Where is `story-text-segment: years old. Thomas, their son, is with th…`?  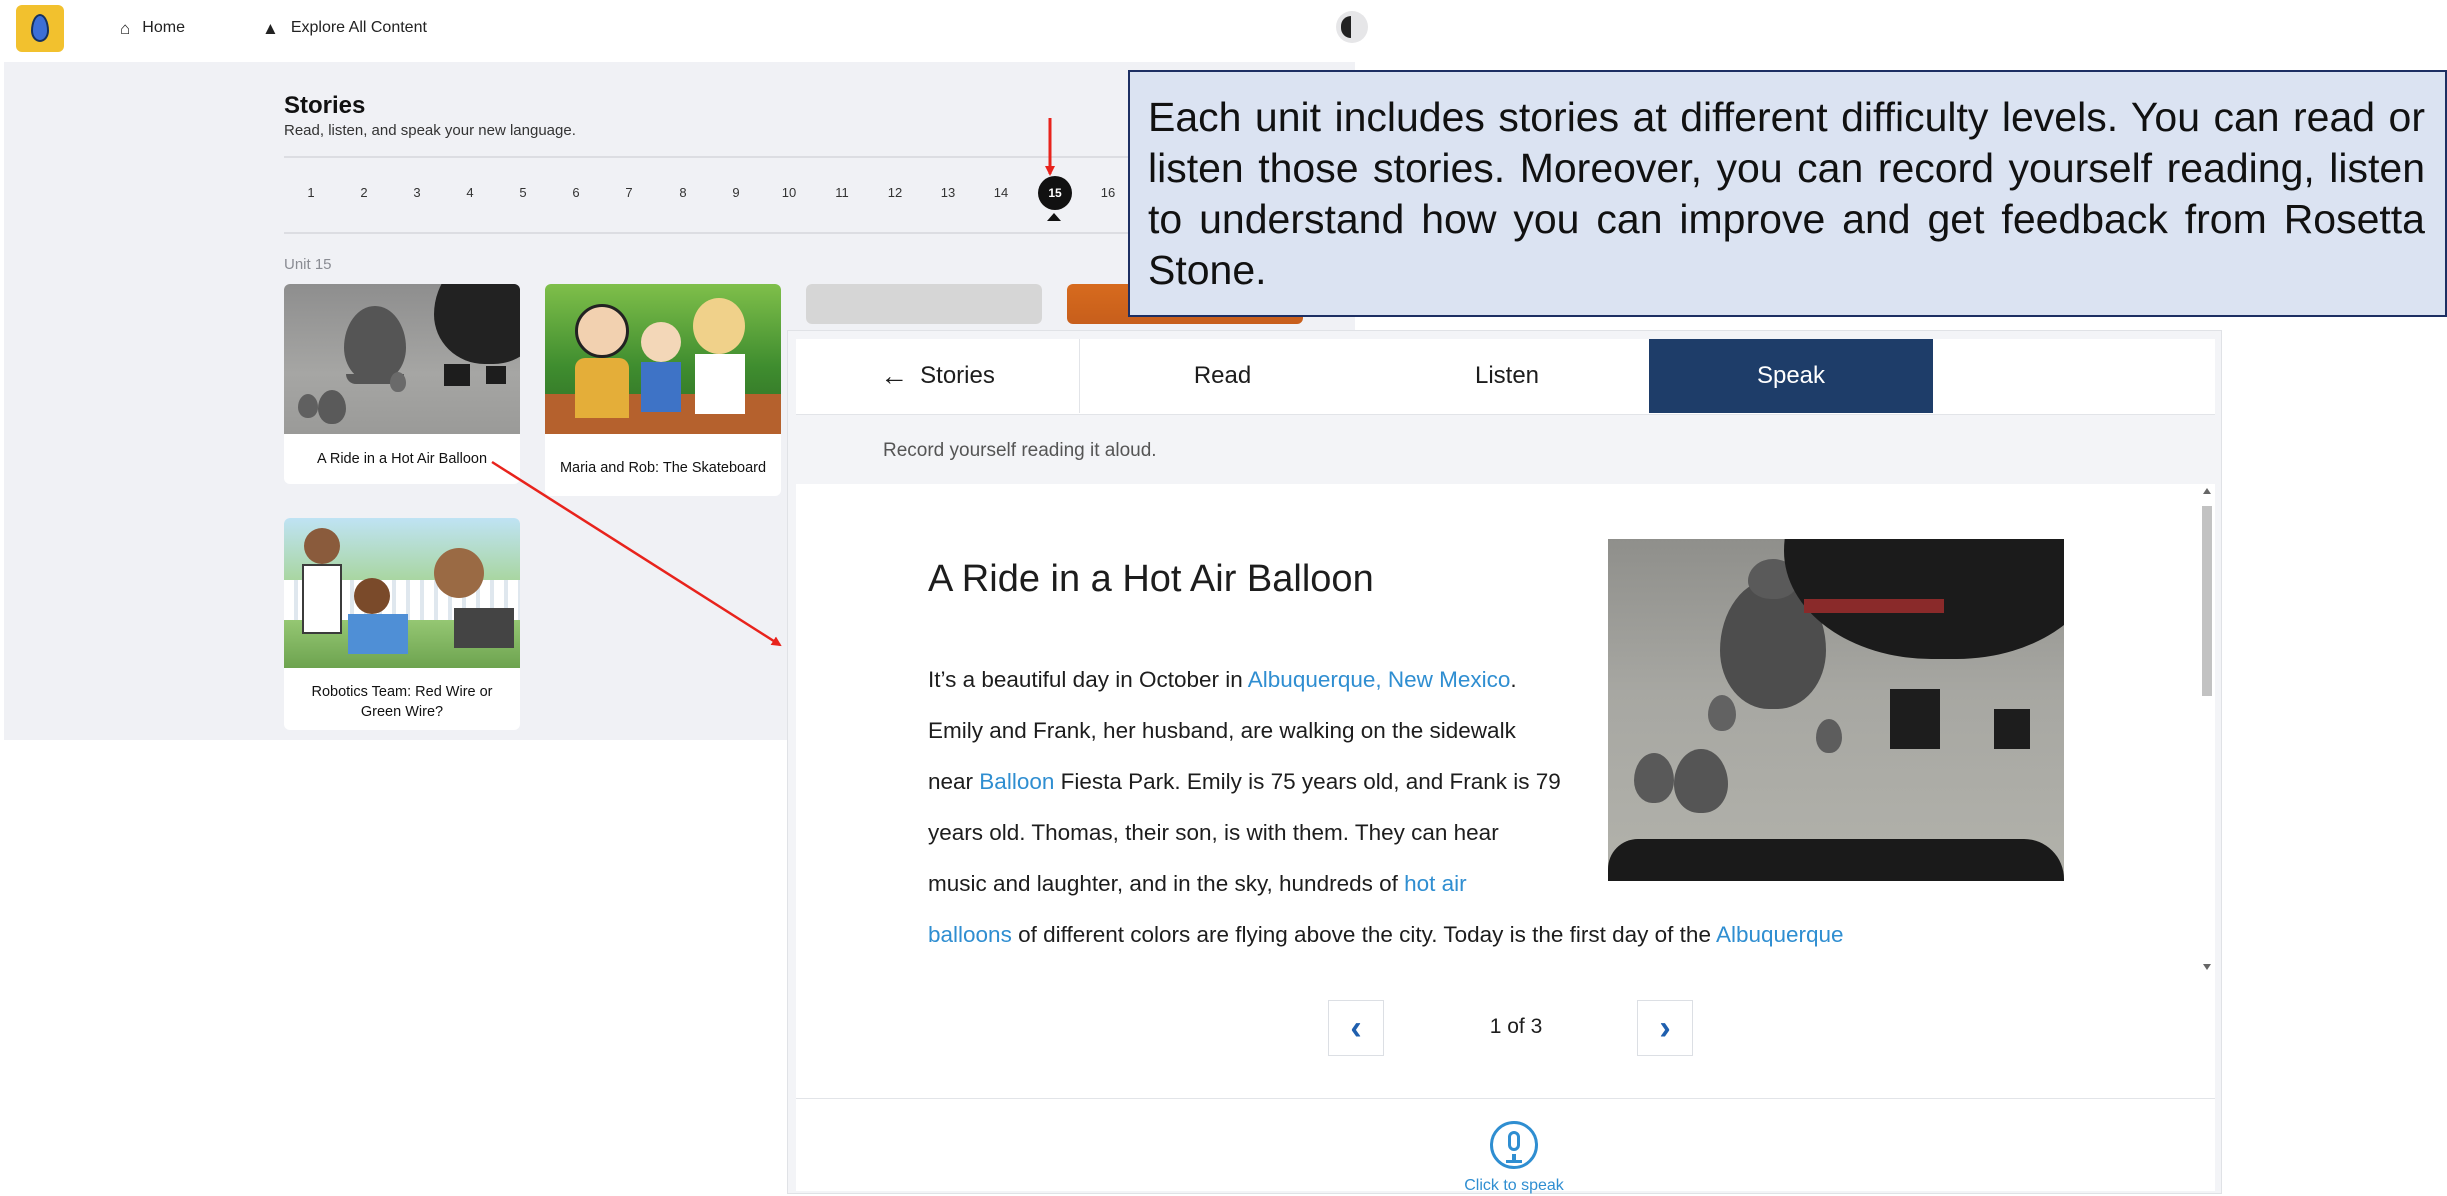 story-text-segment: years old. Thomas, their son, is with th… is located at coordinates (1213, 832).